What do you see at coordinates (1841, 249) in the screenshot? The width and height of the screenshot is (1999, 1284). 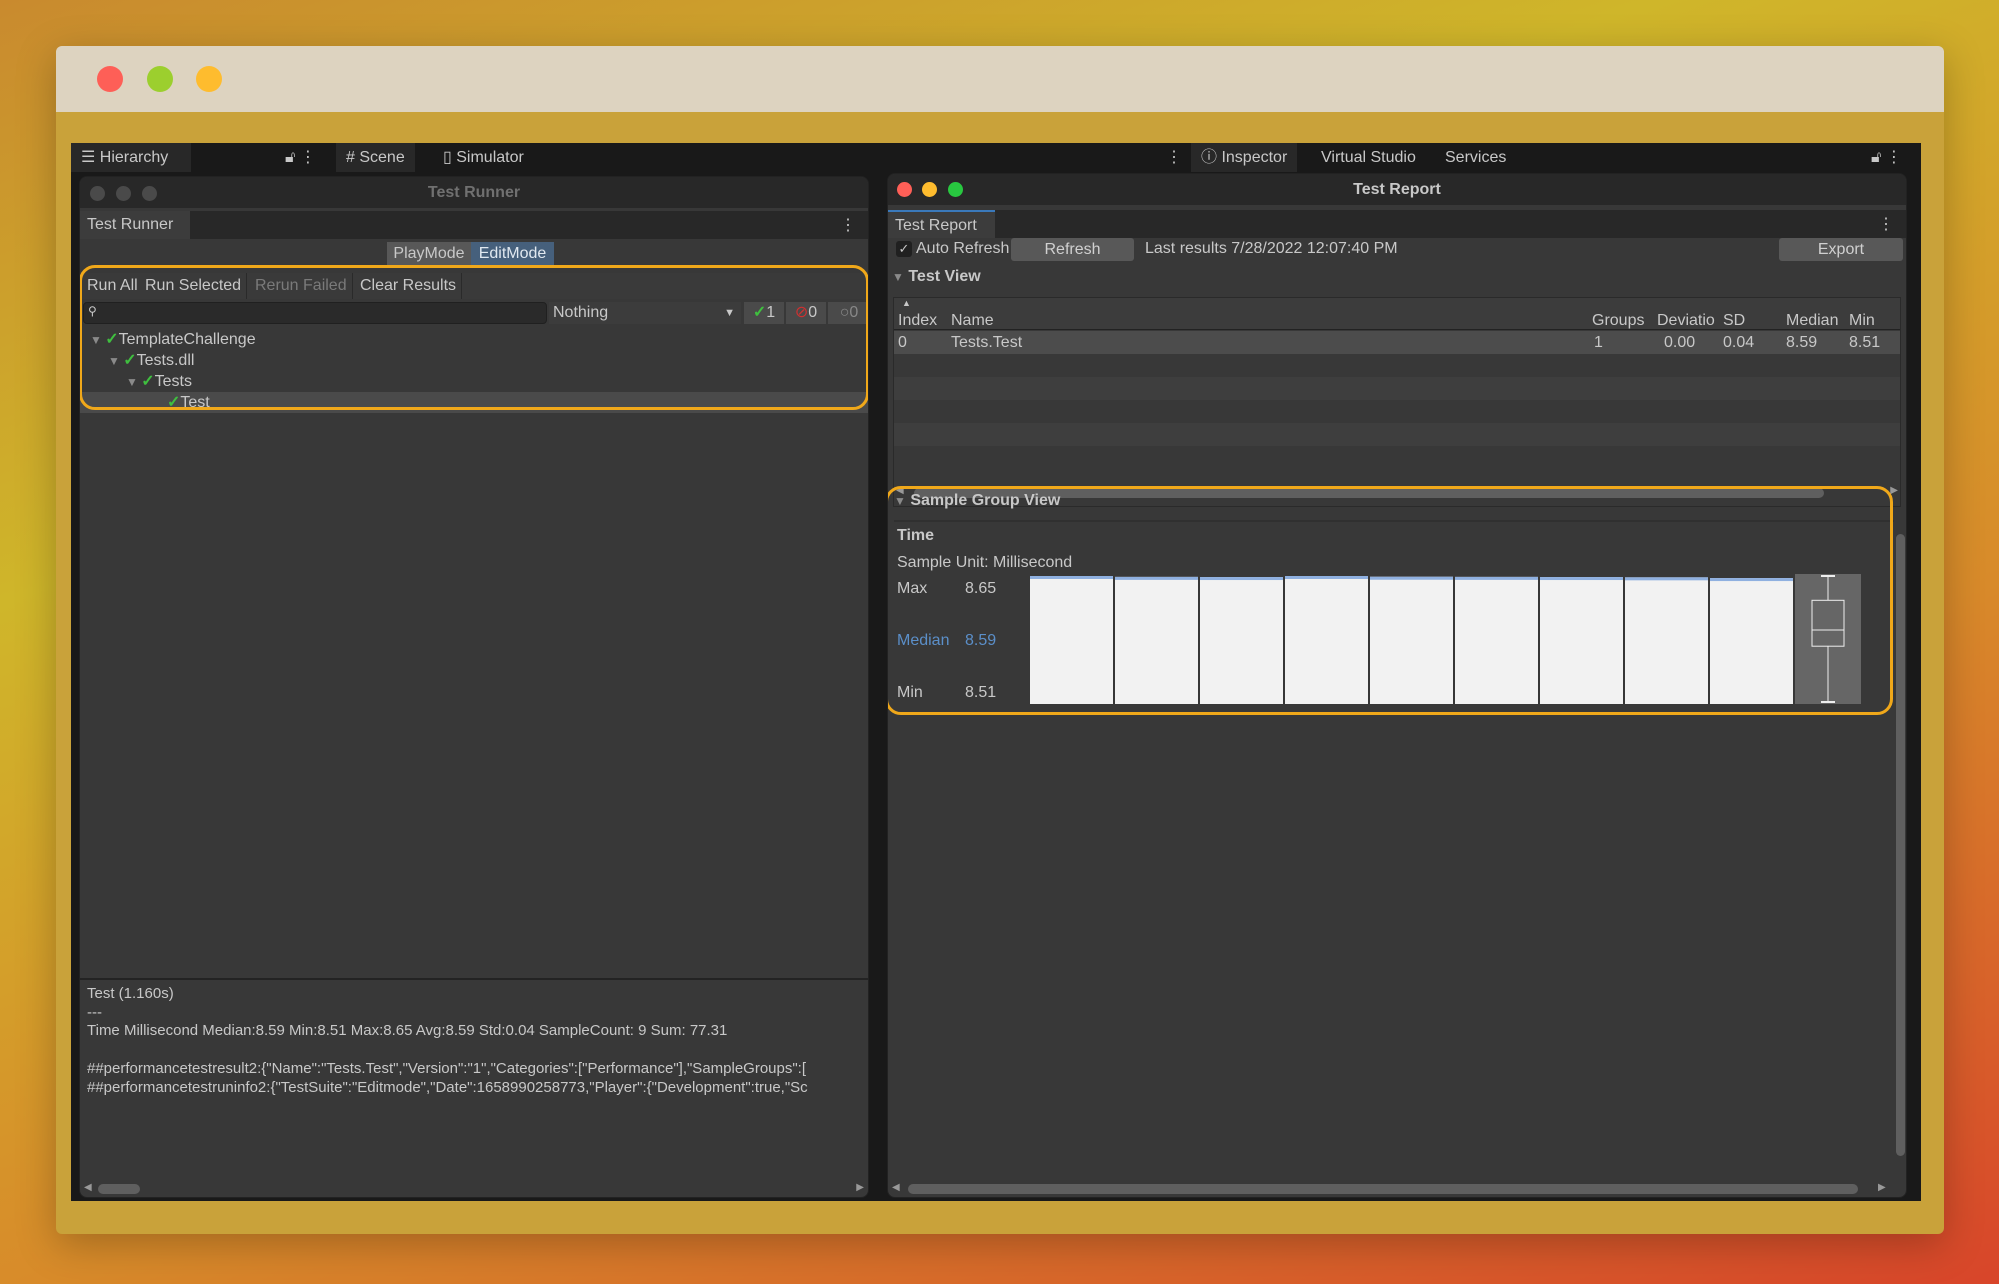 I see `export-button: Export` at bounding box center [1841, 249].